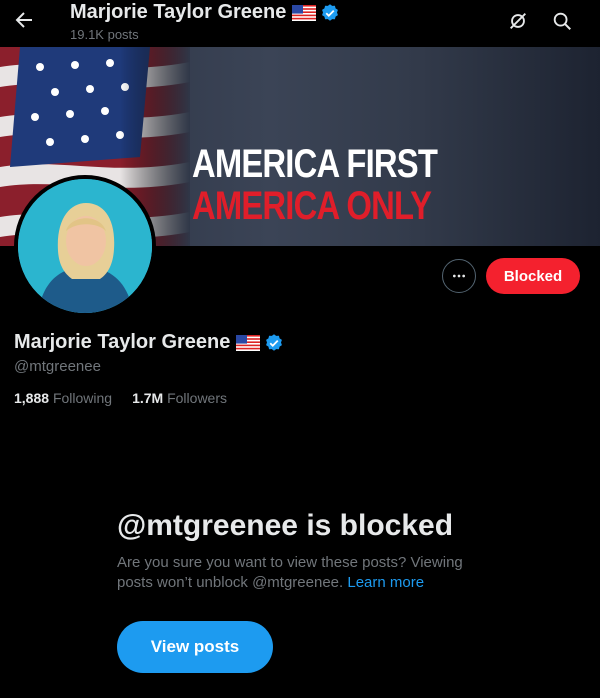 This screenshot has height=698, width=600. Describe the element at coordinates (312, 206) in the screenshot. I see `banner-text-line2: AMERICA ONLY` at that location.